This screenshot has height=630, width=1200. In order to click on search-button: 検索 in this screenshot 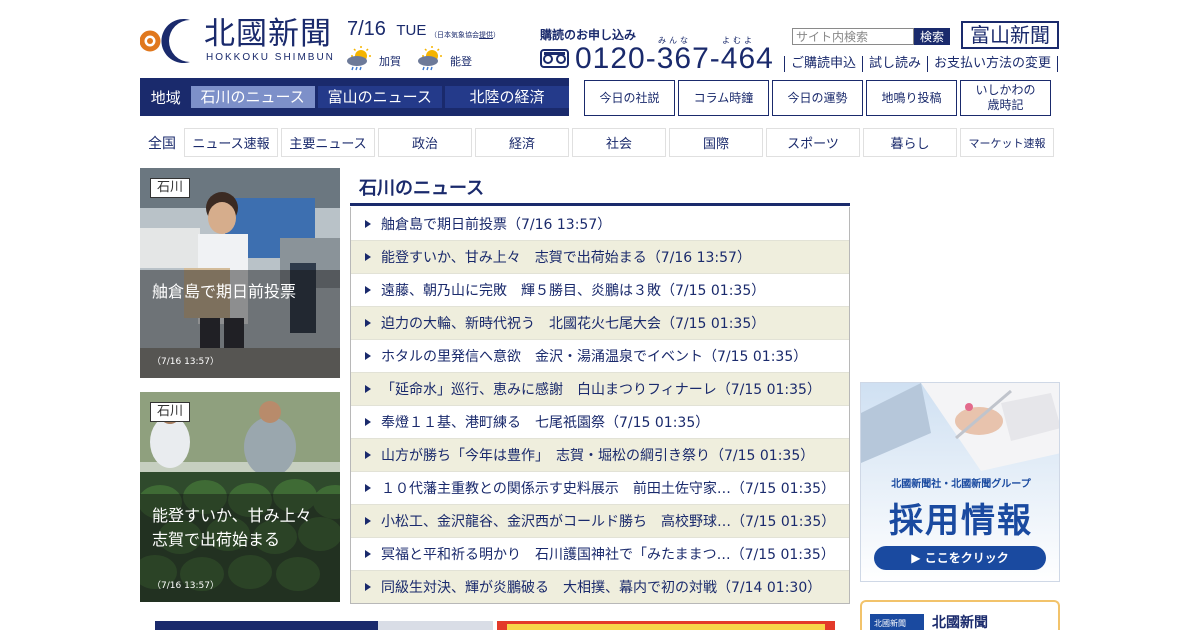, I will do `click(932, 36)`.